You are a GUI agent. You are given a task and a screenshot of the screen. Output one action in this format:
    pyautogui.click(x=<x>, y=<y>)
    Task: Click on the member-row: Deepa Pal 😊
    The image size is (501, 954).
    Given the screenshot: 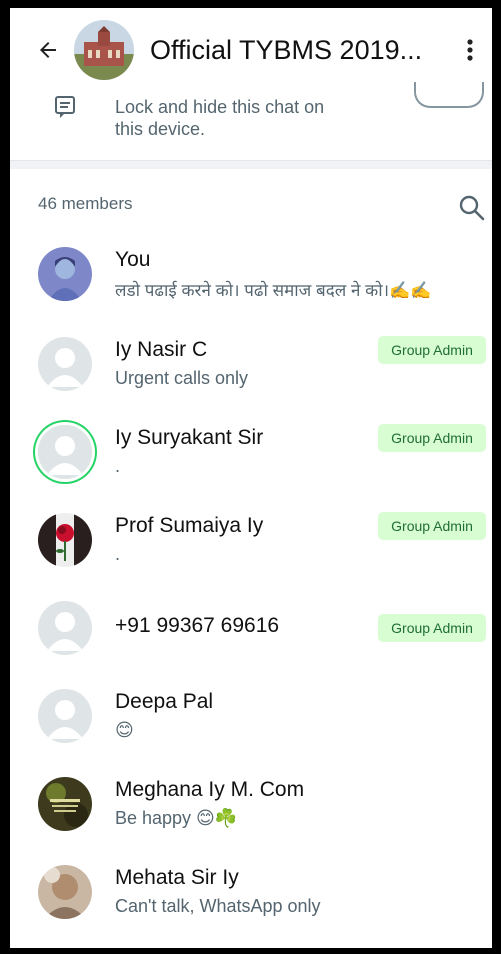 What is the action you would take?
    pyautogui.click(x=251, y=716)
    